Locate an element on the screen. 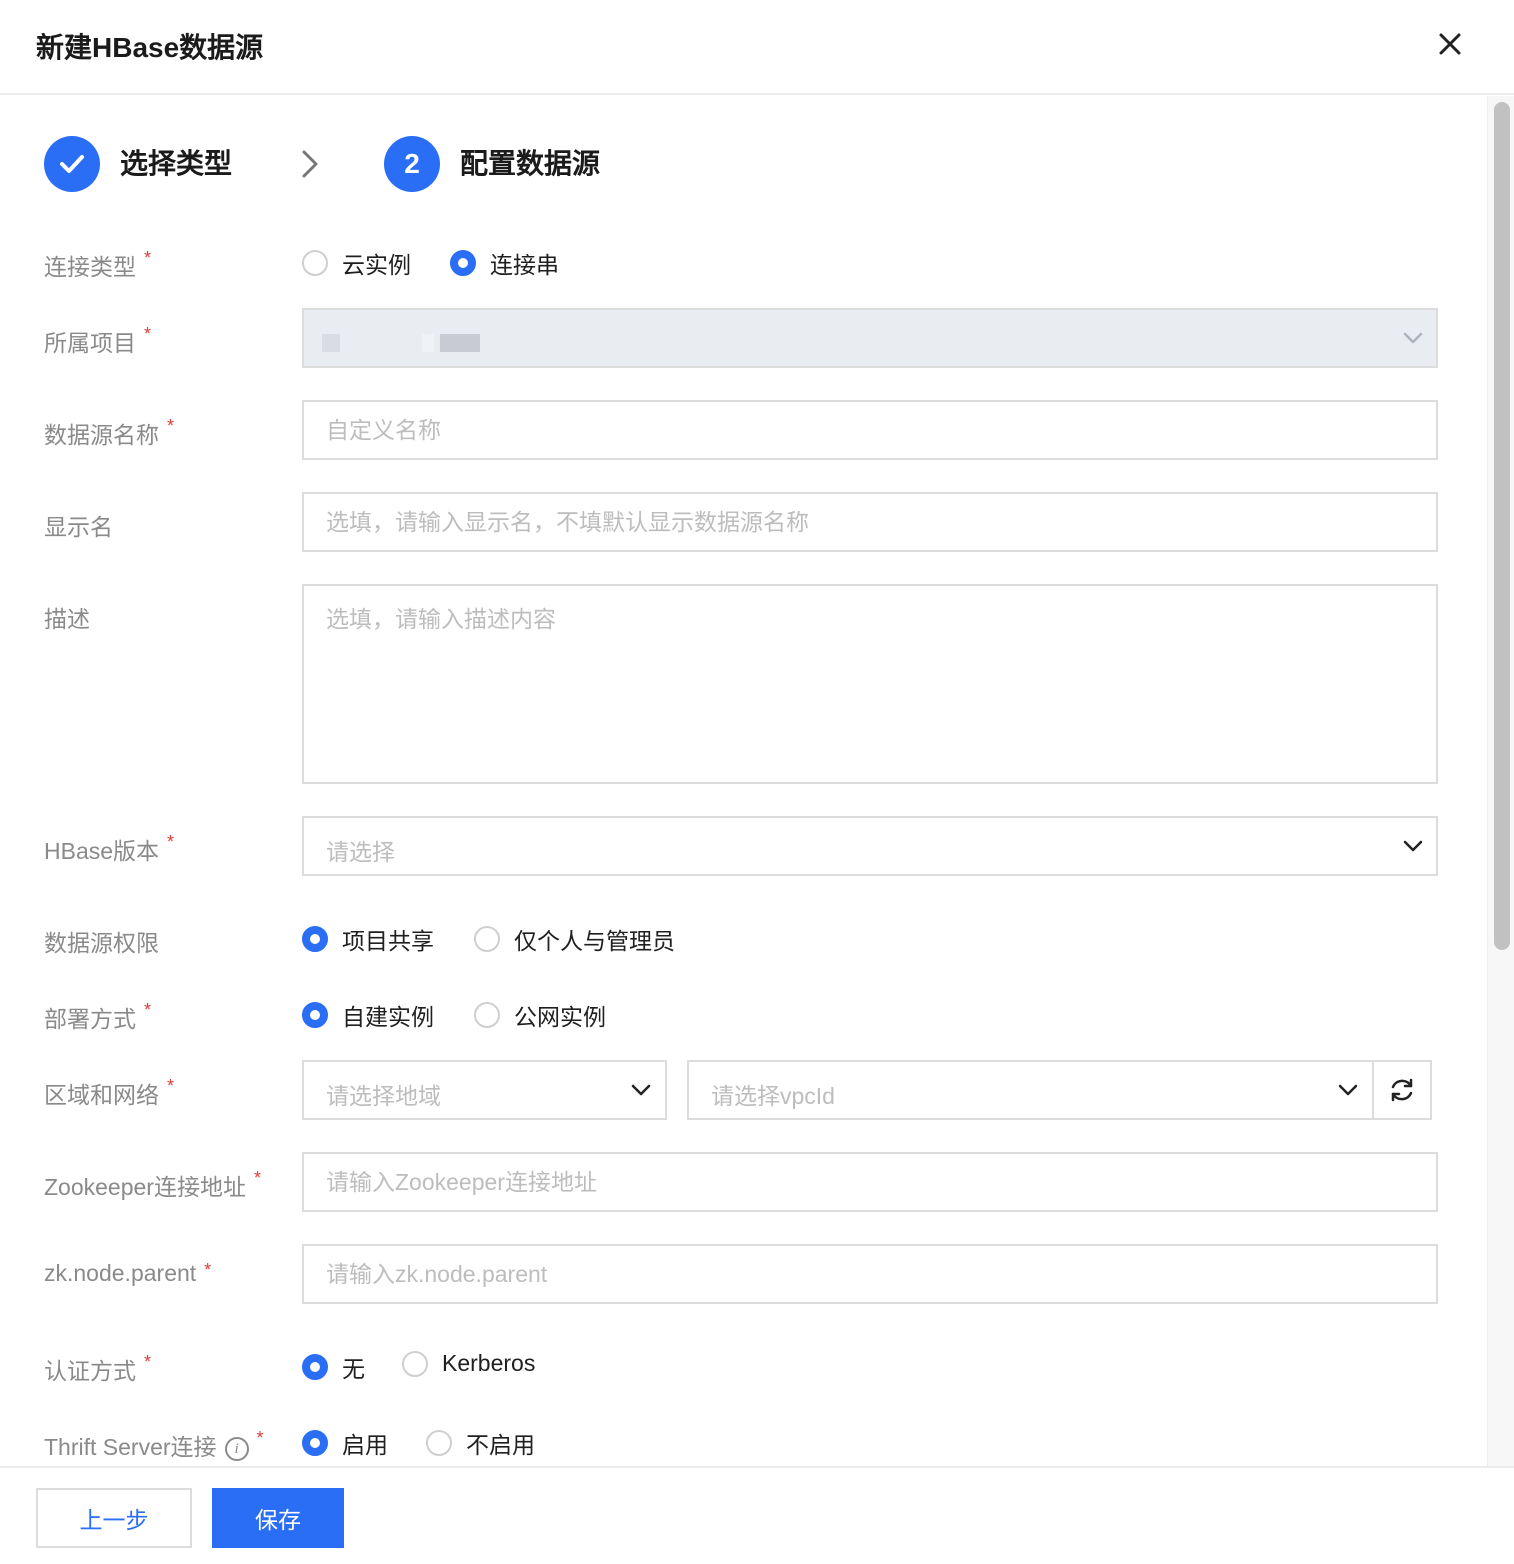 This screenshot has width=1514, height=1564. version-select: 请选择 is located at coordinates (870, 846).